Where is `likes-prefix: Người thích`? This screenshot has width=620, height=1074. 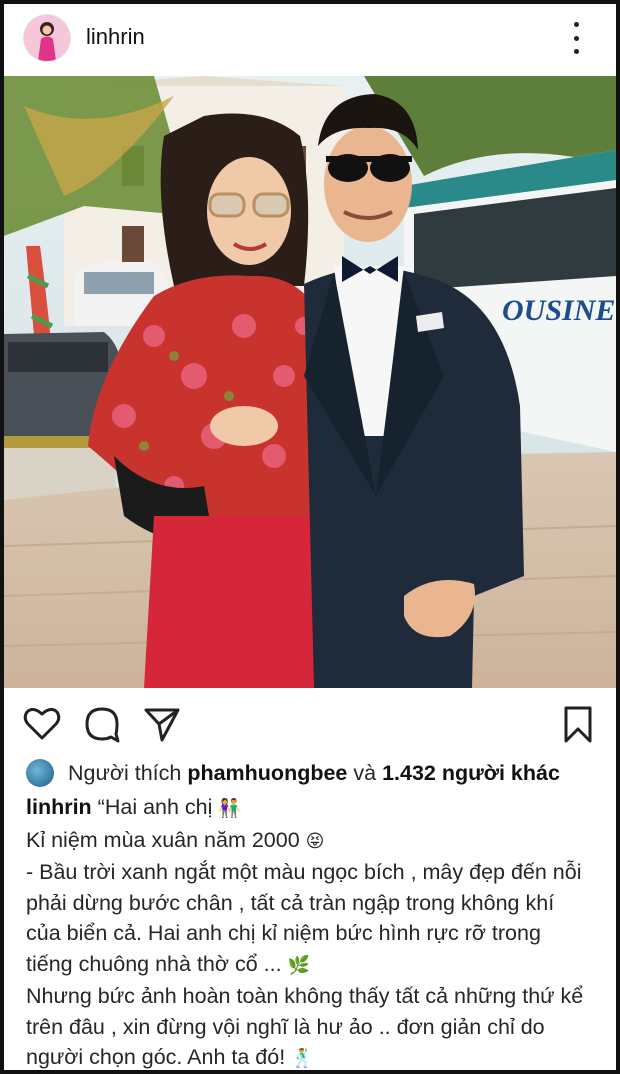 likes-prefix: Người thích is located at coordinates (125, 772).